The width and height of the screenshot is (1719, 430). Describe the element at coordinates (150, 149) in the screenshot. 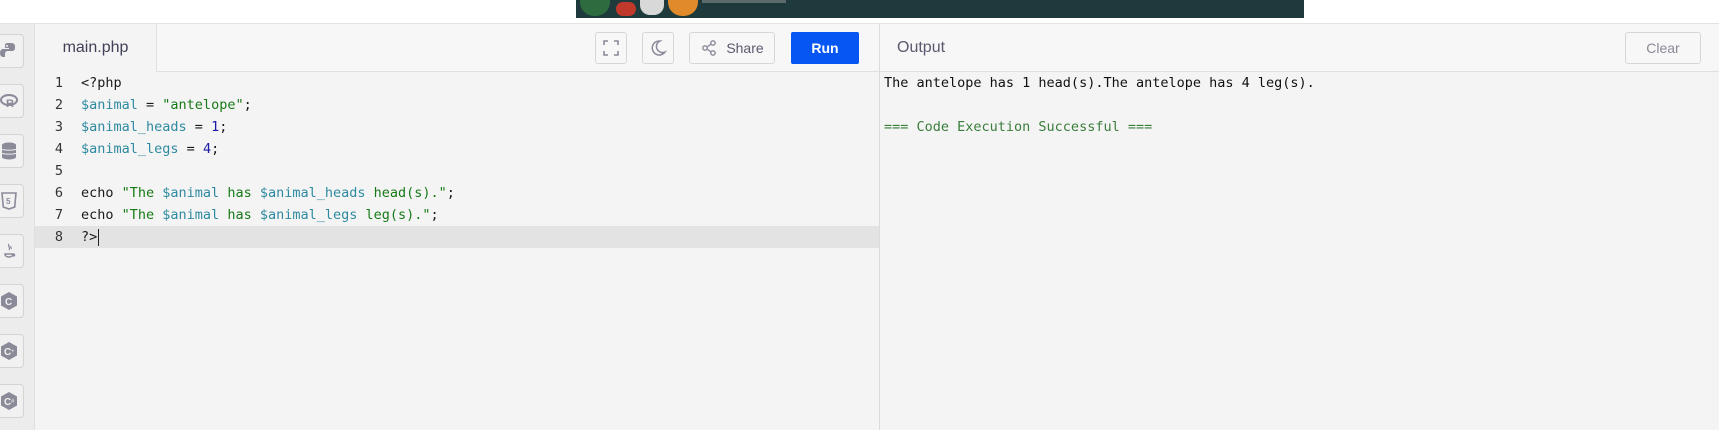

I see `code-text: $animal_legs = 4;` at that location.